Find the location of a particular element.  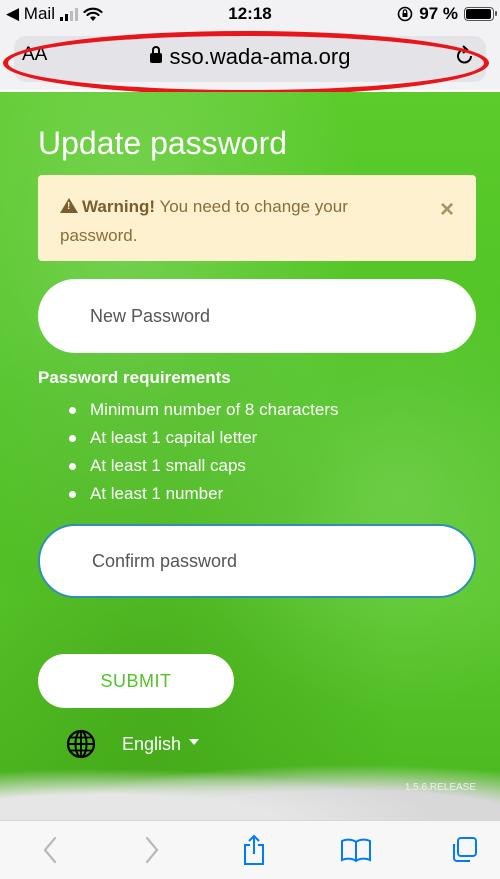

language-selector: English is located at coordinates (133, 744).